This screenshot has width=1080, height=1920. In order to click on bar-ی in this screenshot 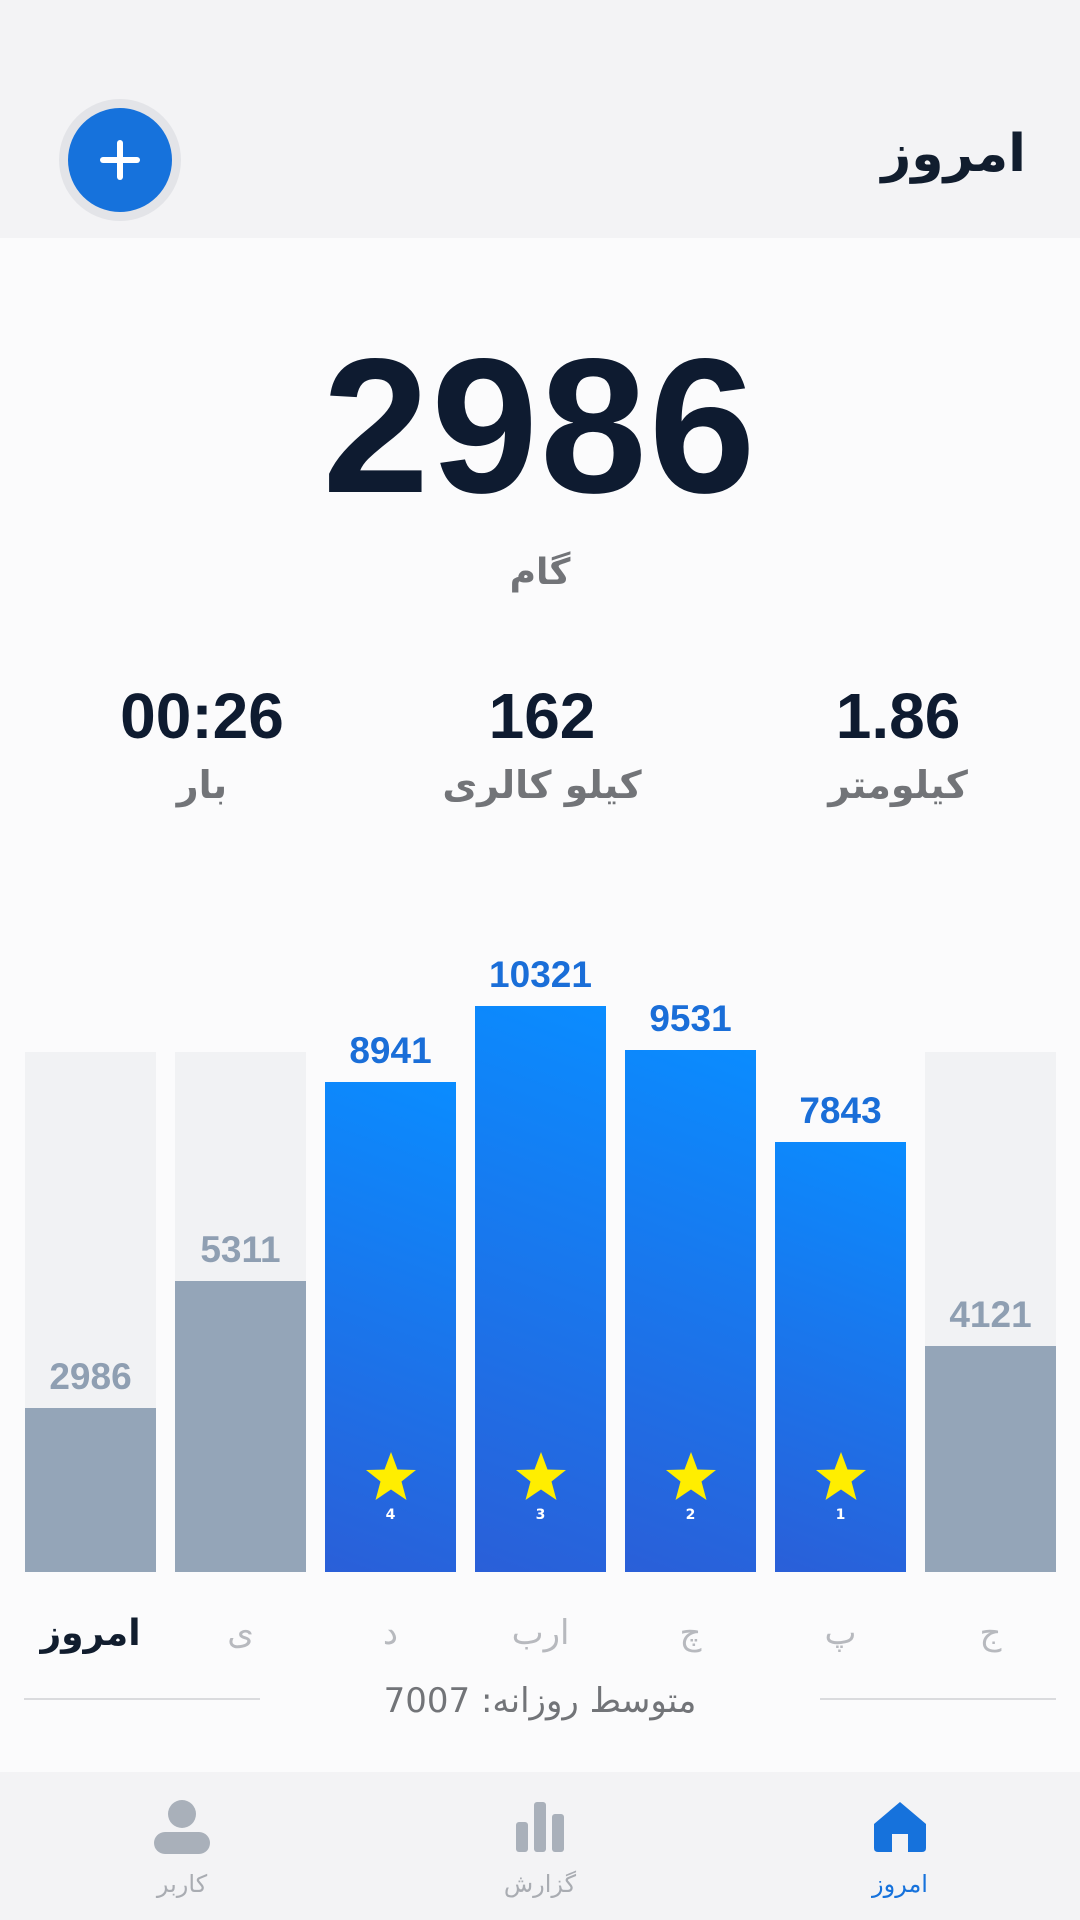, I will do `click(240, 1426)`.